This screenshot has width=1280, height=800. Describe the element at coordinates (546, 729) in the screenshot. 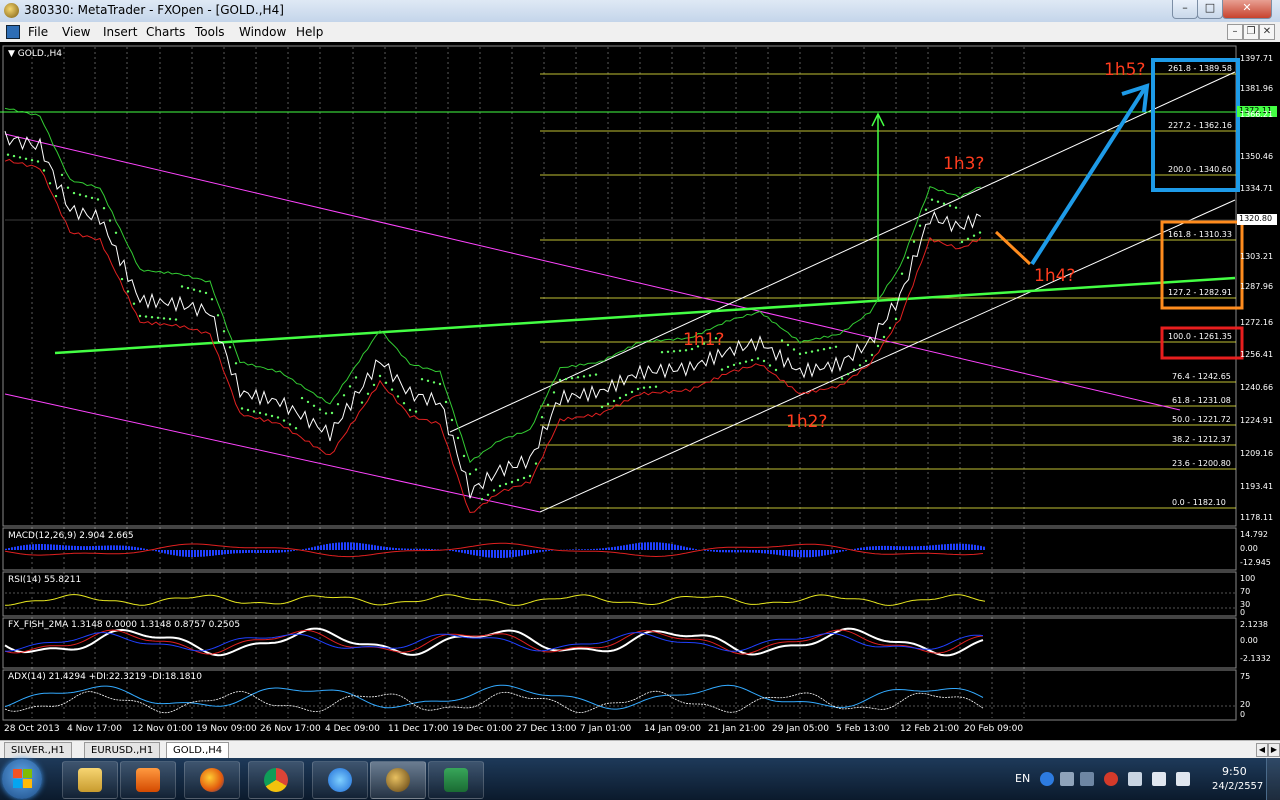

I see `date-axis-label: 27 Dec 13:00` at that location.